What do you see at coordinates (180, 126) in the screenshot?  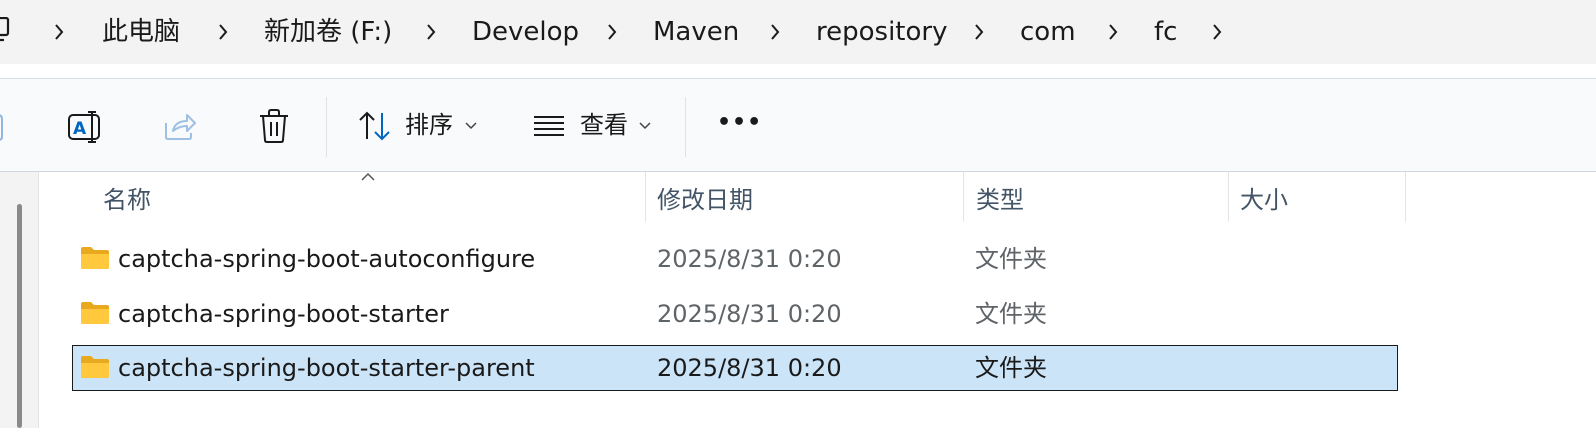 I see `share-icon` at bounding box center [180, 126].